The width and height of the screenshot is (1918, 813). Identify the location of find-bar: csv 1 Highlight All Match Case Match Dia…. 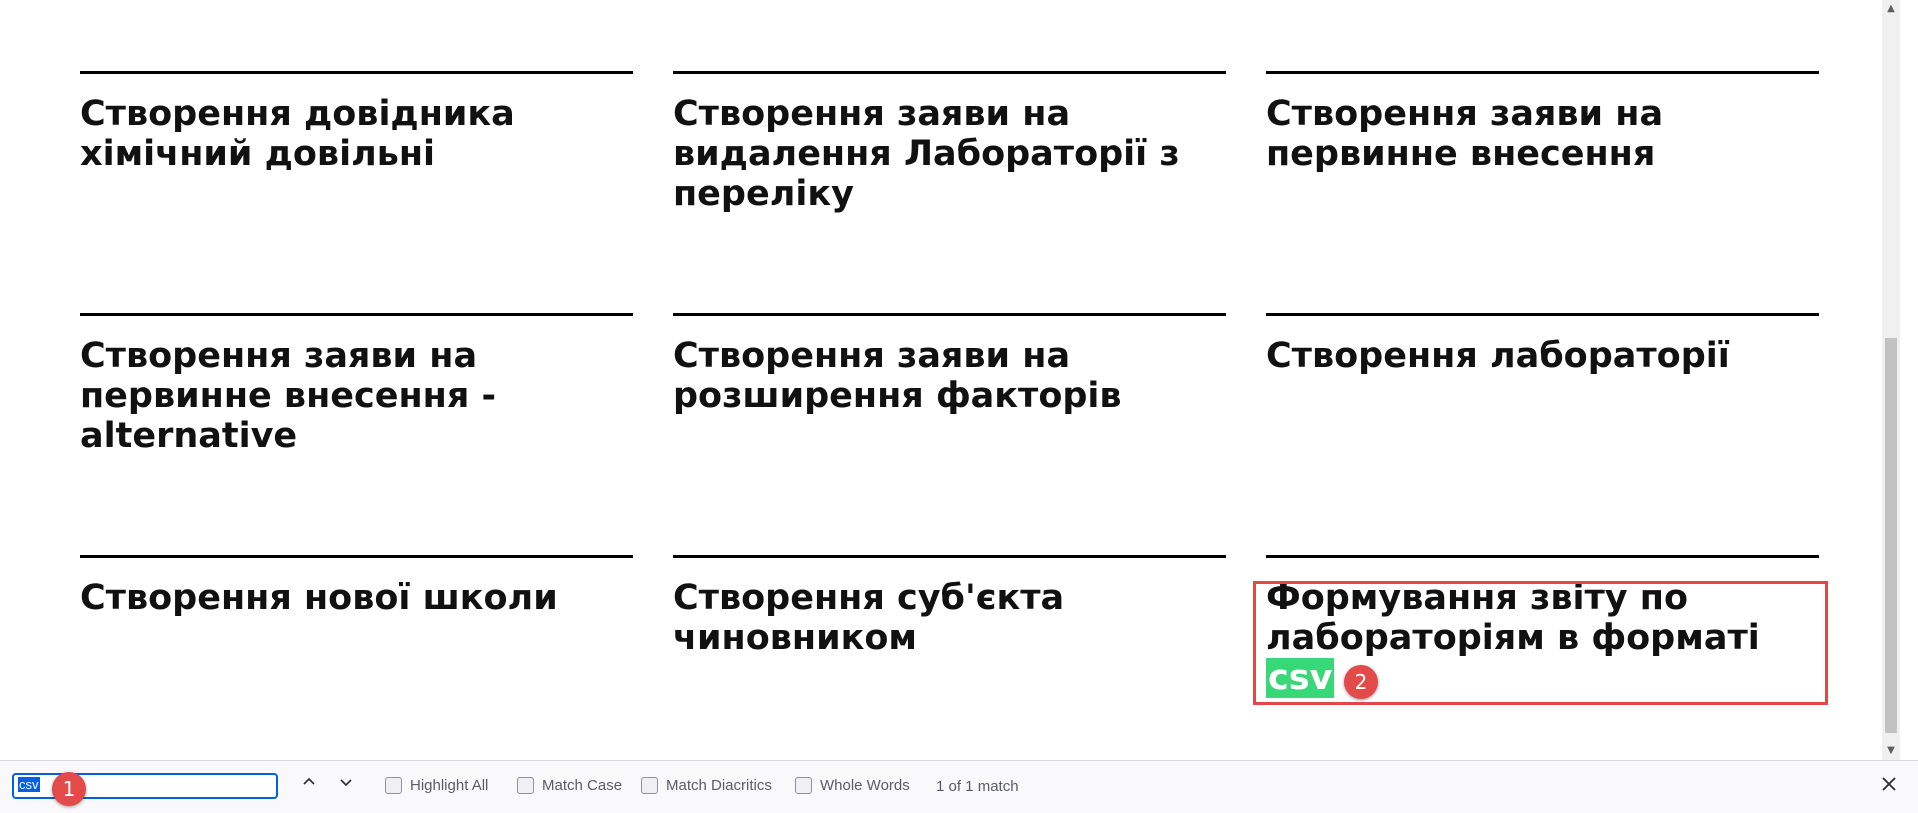
(959, 786).